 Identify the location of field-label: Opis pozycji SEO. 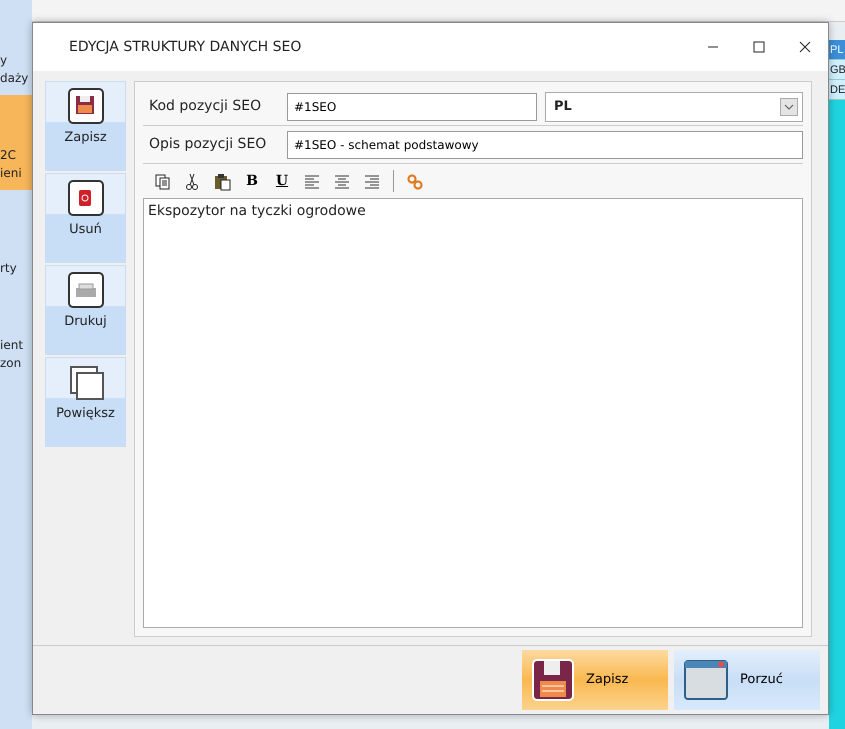
(208, 144).